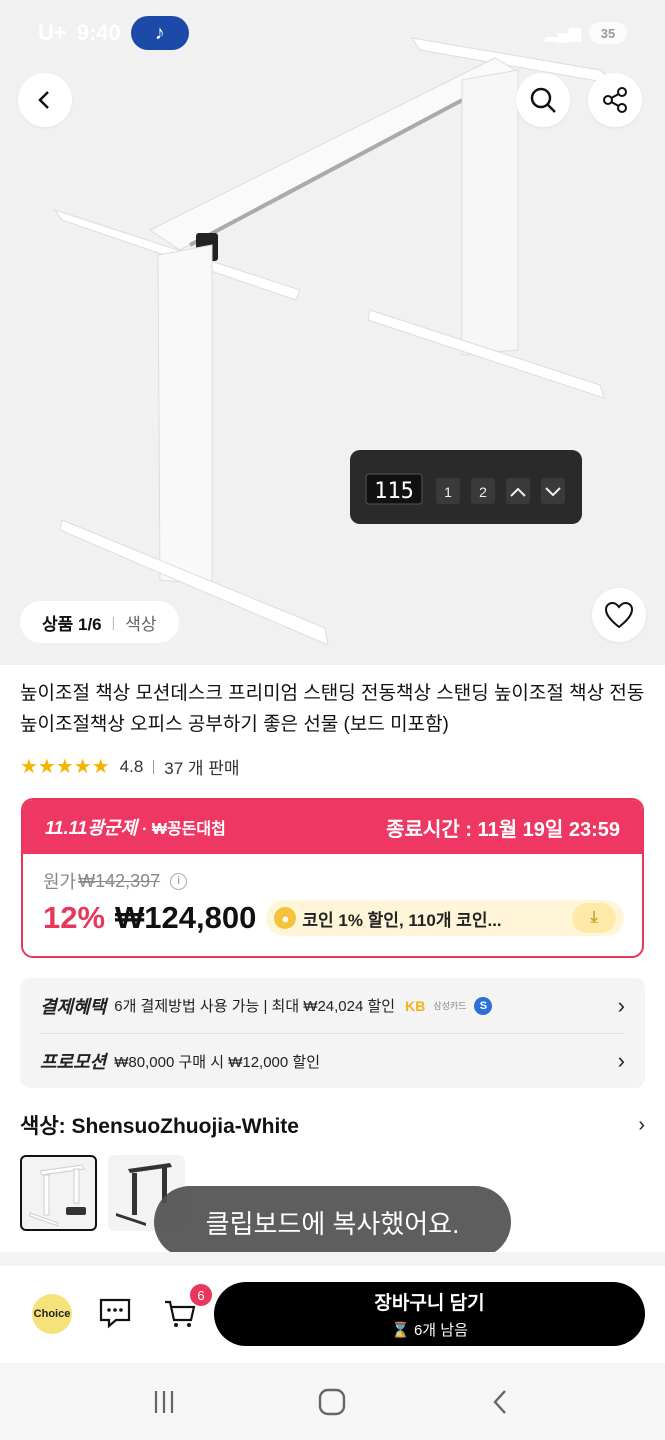  I want to click on clock: 9:40, so click(98, 32).